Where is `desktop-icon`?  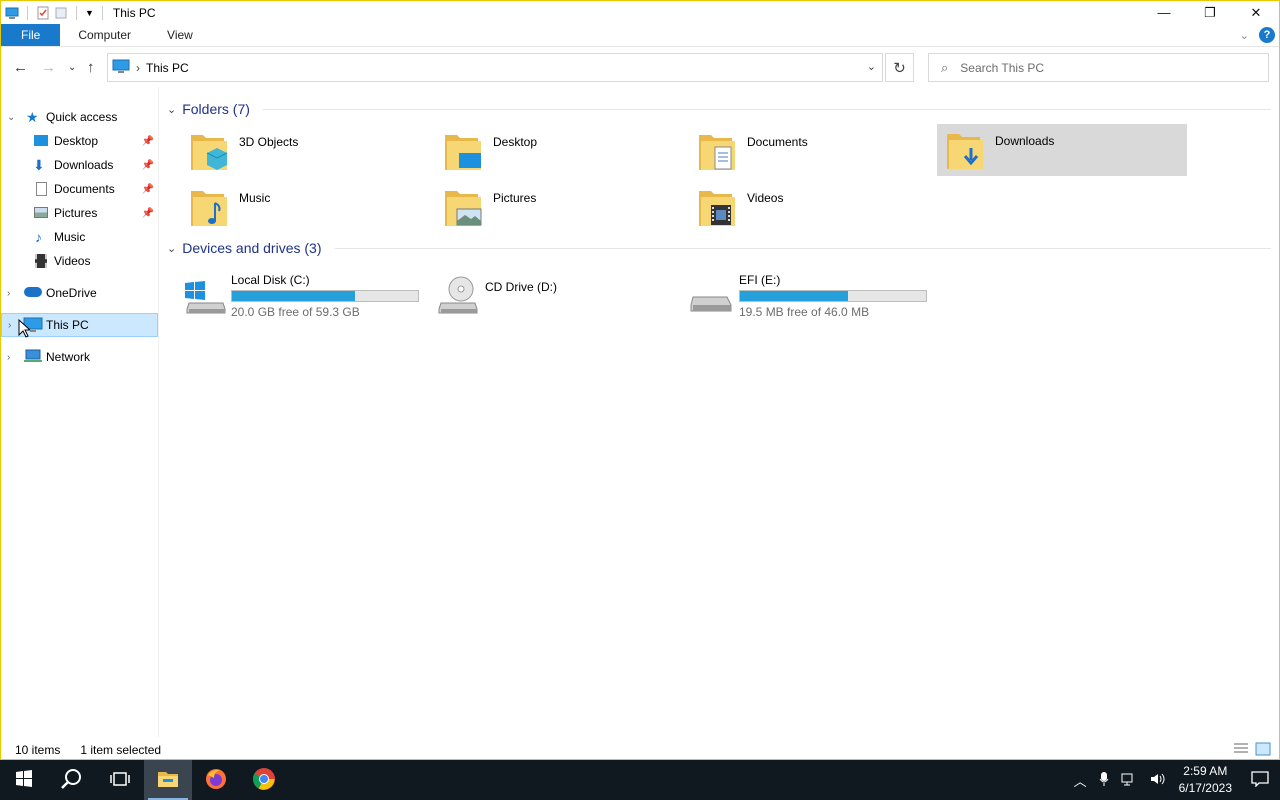
desktop-icon is located at coordinates (41, 140).